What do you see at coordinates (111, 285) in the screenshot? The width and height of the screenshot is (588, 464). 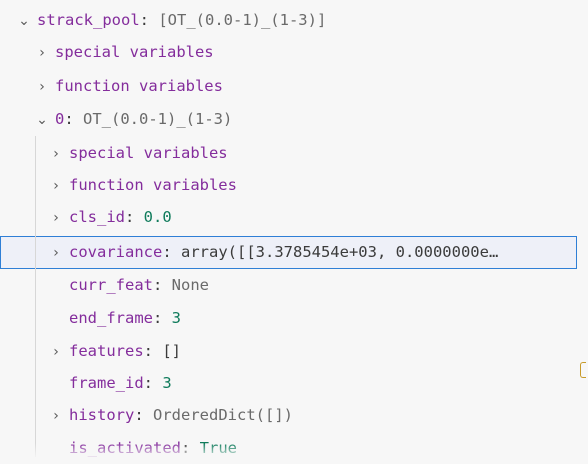 I see `variable-name: curr_feat` at bounding box center [111, 285].